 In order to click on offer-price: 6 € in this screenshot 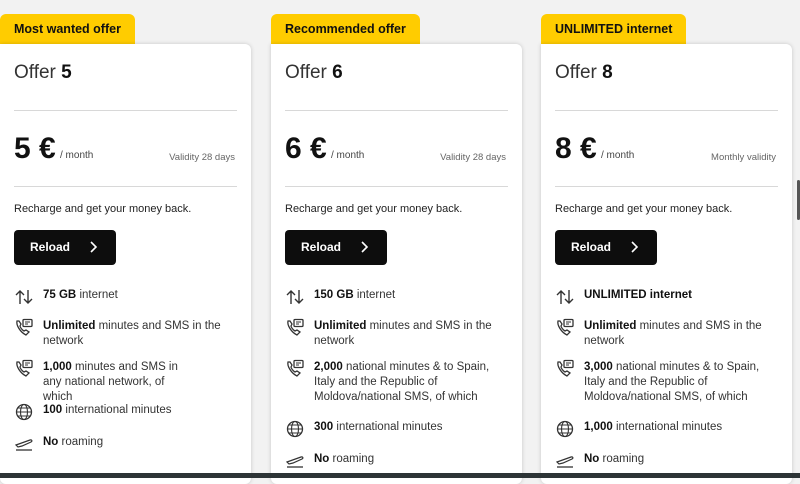, I will do `click(306, 148)`.